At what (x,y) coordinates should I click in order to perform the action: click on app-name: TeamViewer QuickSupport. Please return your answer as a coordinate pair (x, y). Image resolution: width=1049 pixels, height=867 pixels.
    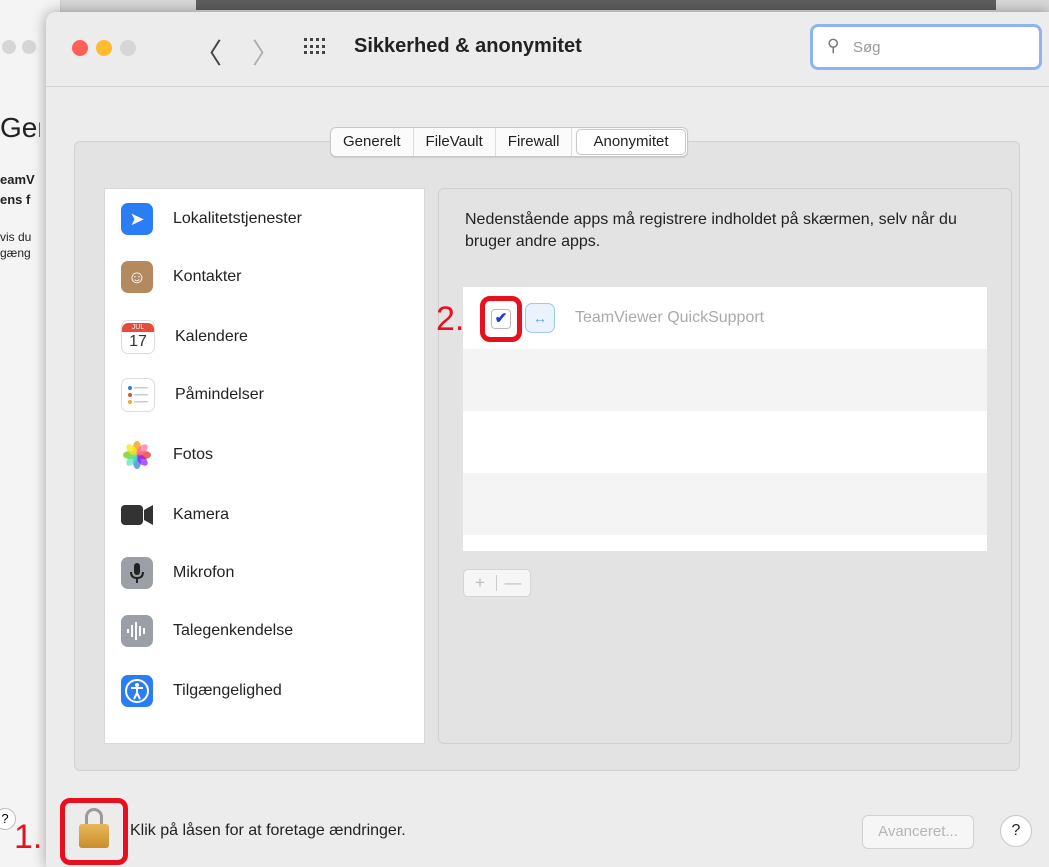
    Looking at the image, I should click on (670, 317).